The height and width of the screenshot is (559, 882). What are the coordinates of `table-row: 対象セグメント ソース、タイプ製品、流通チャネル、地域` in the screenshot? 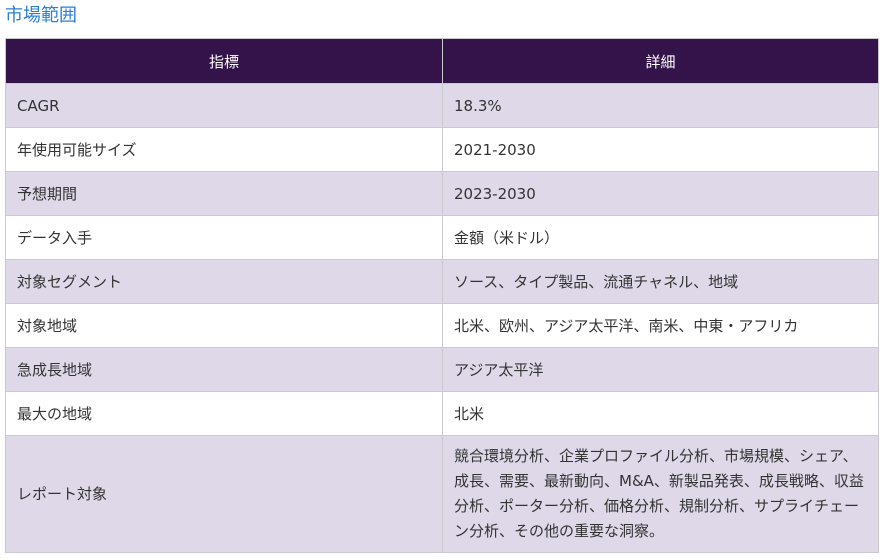 It's located at (442, 281).